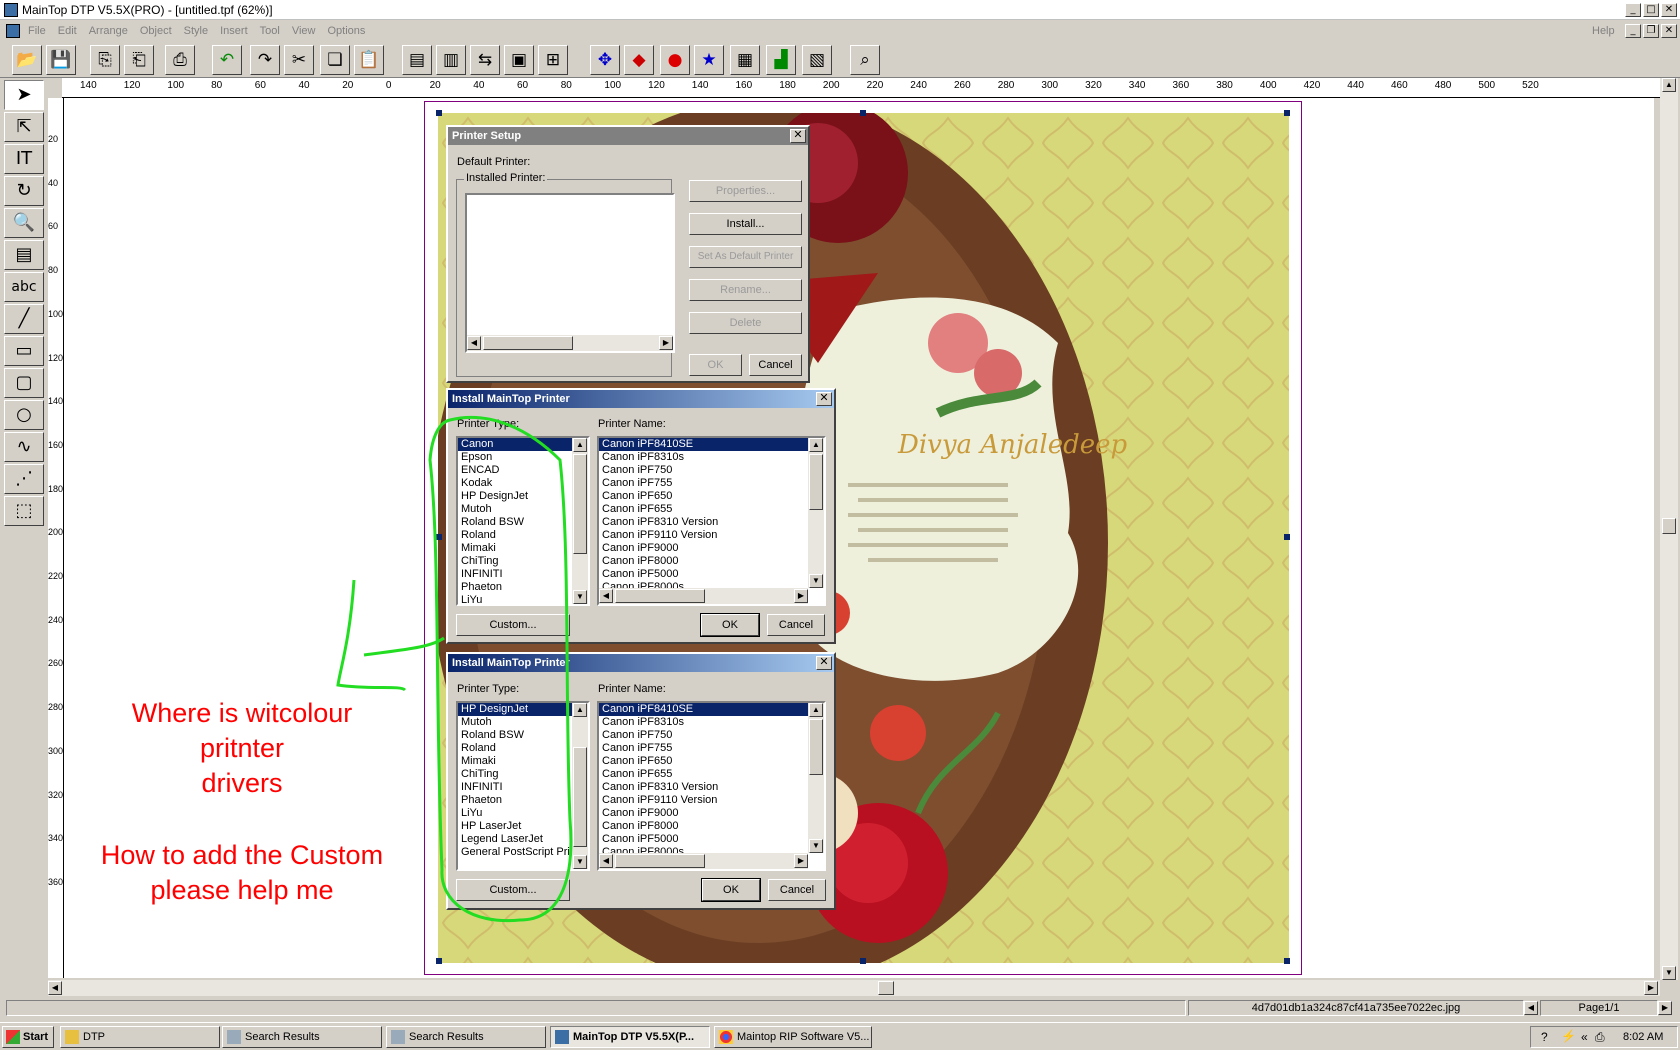 The height and width of the screenshot is (1050, 1680). Describe the element at coordinates (1651, 988) in the screenshot. I see `scroll-right-icon: ▶` at that location.